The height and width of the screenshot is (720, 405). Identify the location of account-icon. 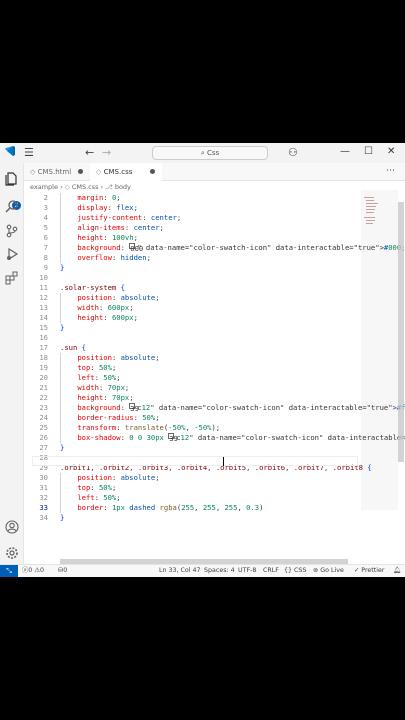
(12, 526).